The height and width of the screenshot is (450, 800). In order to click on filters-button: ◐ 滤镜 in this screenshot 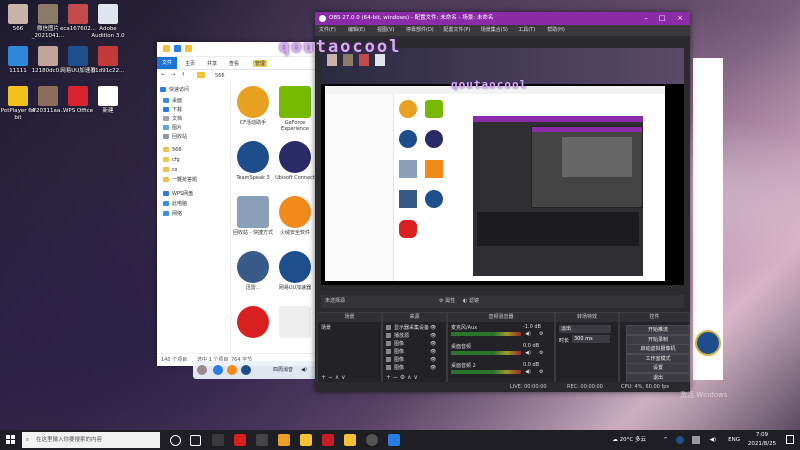, I will do `click(471, 301)`.